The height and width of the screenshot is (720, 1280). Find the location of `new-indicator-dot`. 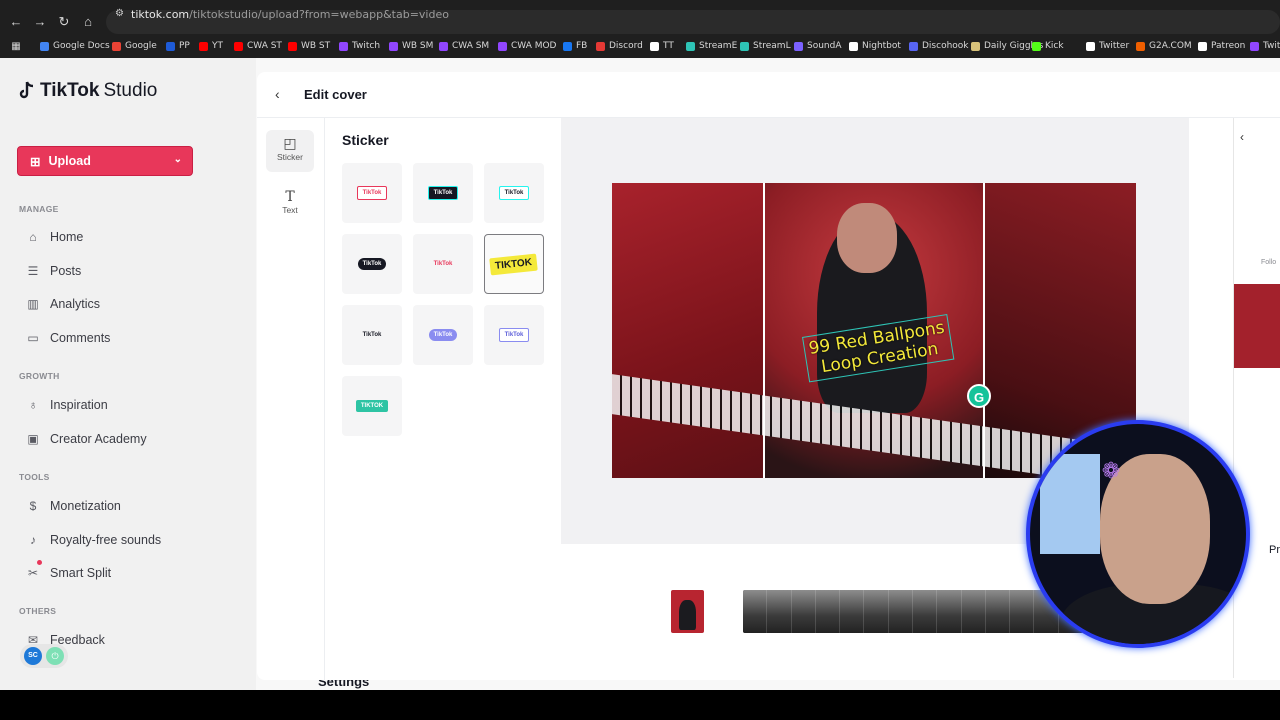

new-indicator-dot is located at coordinates (39, 562).